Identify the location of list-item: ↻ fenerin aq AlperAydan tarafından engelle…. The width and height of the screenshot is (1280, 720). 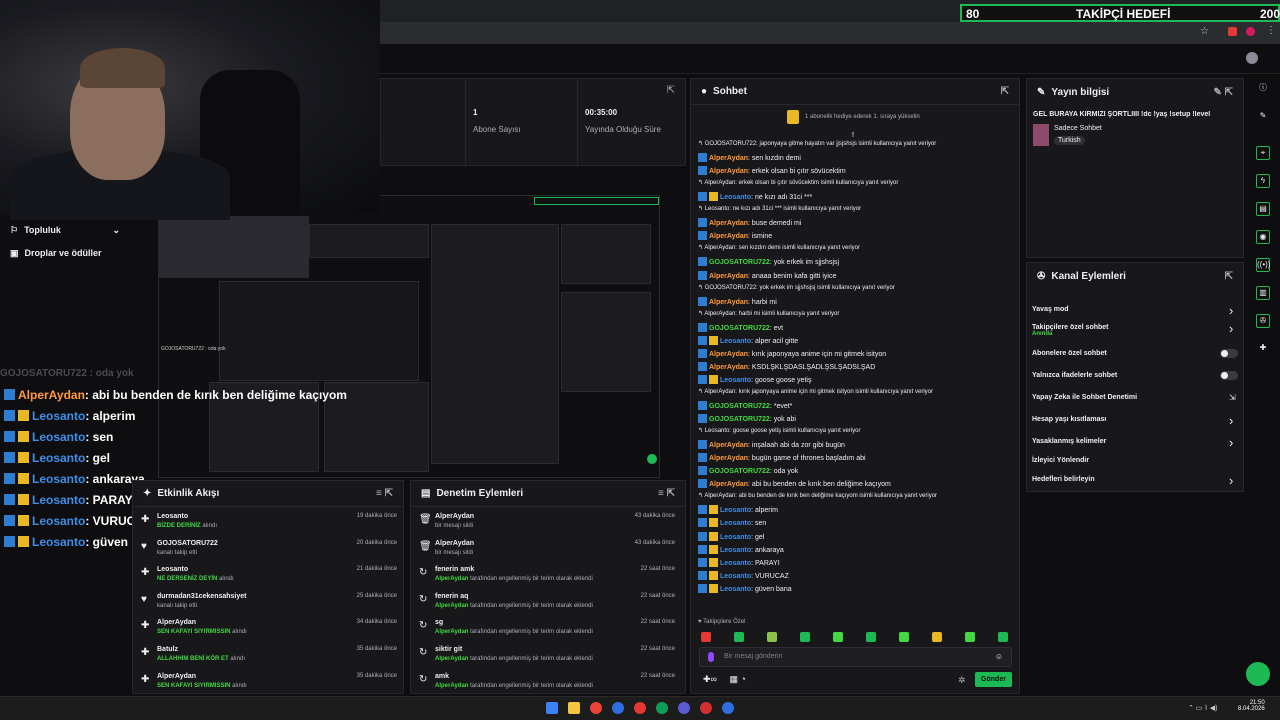
(546, 603).